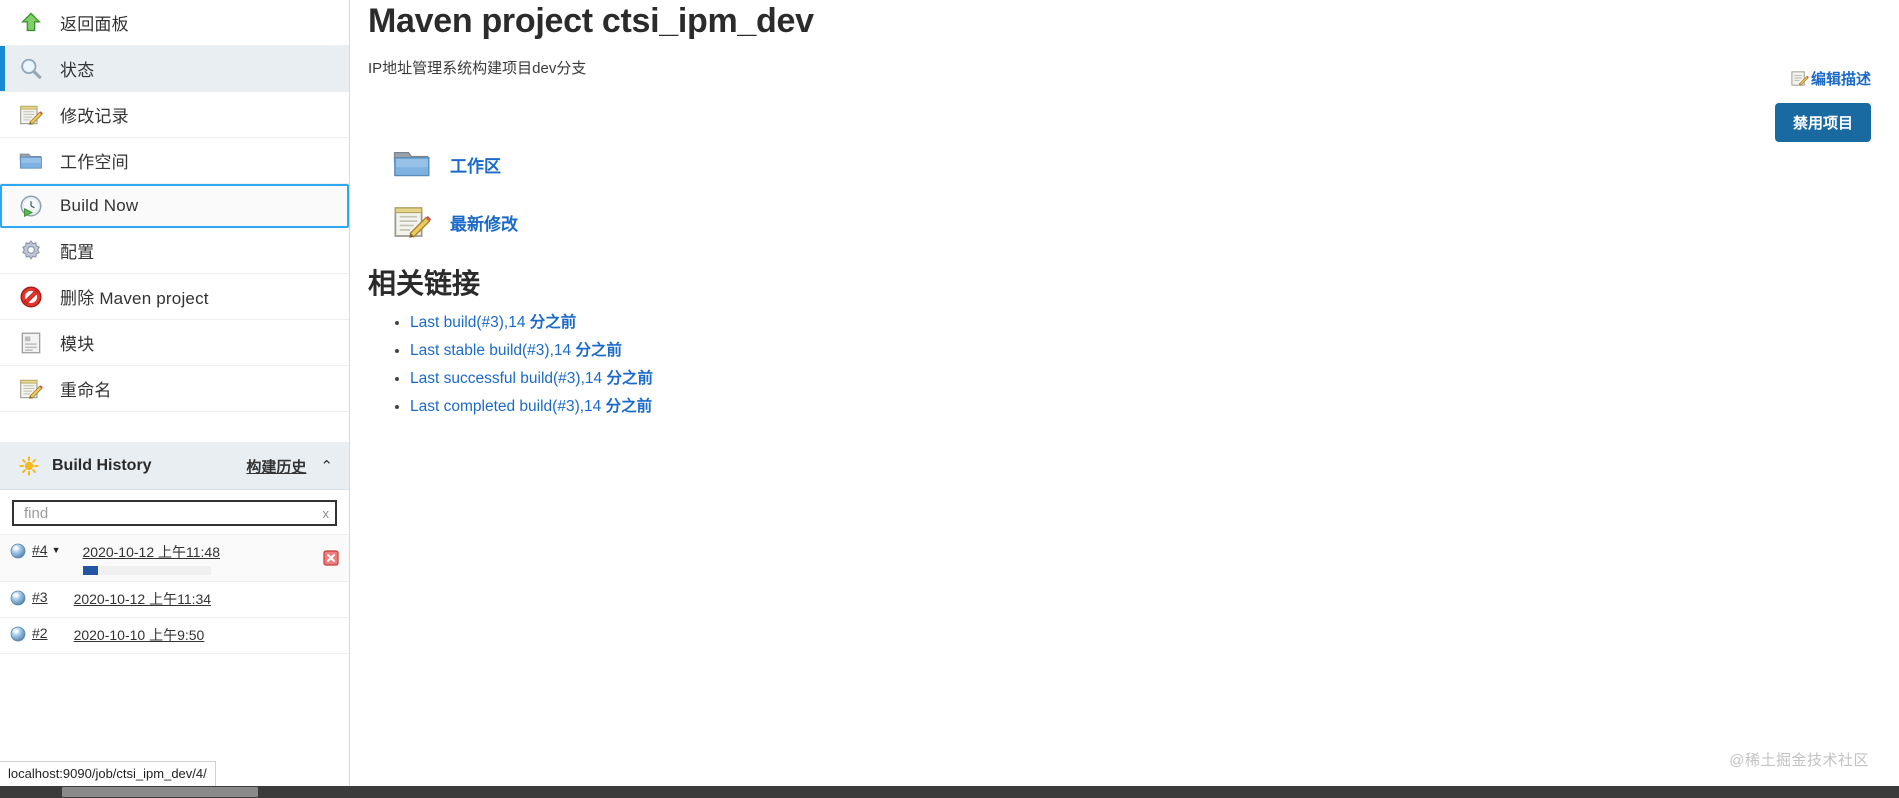 This screenshot has width=1899, height=798. I want to click on sidebar-item-configure: 配置, so click(174, 251).